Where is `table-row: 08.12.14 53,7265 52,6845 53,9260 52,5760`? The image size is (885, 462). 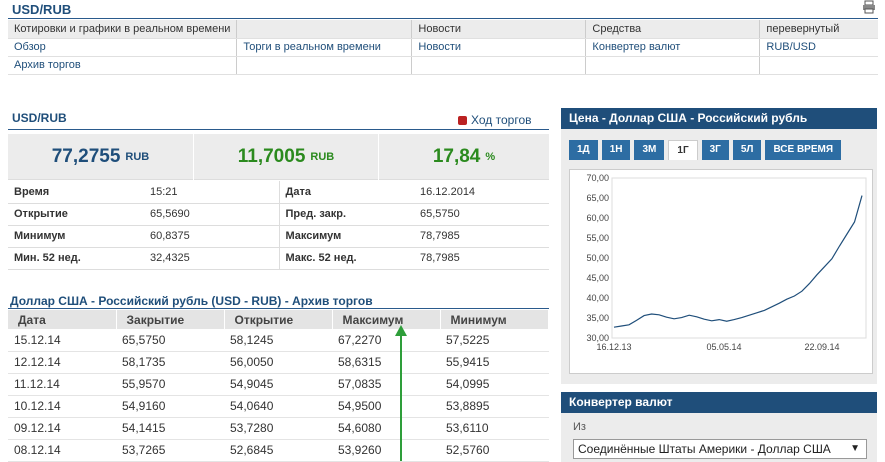 table-row: 08.12.14 53,7265 52,6845 53,9260 52,5760 is located at coordinates (278, 450).